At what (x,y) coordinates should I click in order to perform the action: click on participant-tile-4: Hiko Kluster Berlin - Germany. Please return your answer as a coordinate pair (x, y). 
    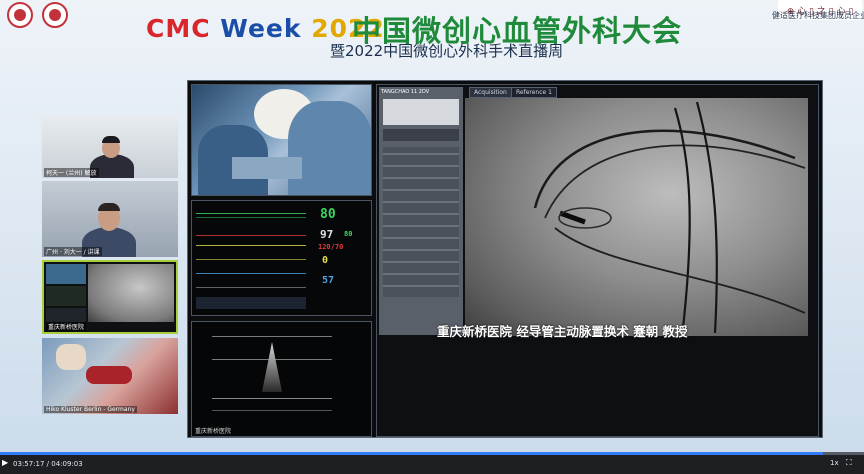
    Looking at the image, I should click on (110, 376).